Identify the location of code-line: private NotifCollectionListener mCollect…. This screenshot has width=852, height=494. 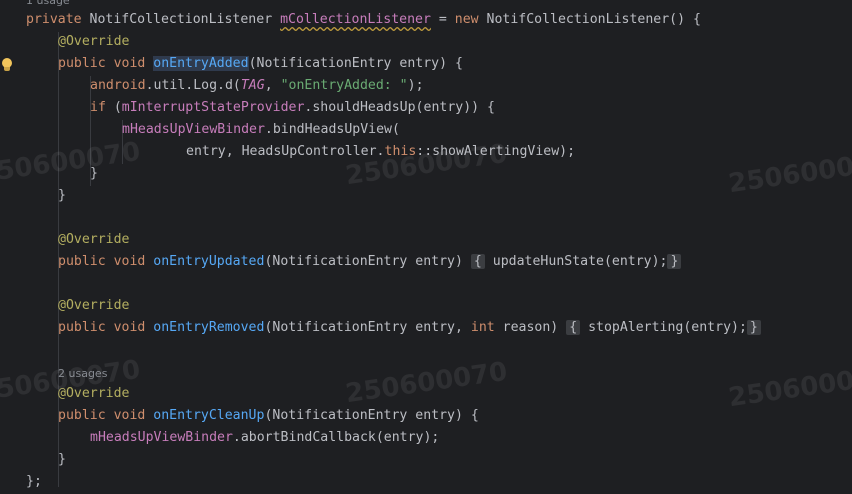
(363, 19).